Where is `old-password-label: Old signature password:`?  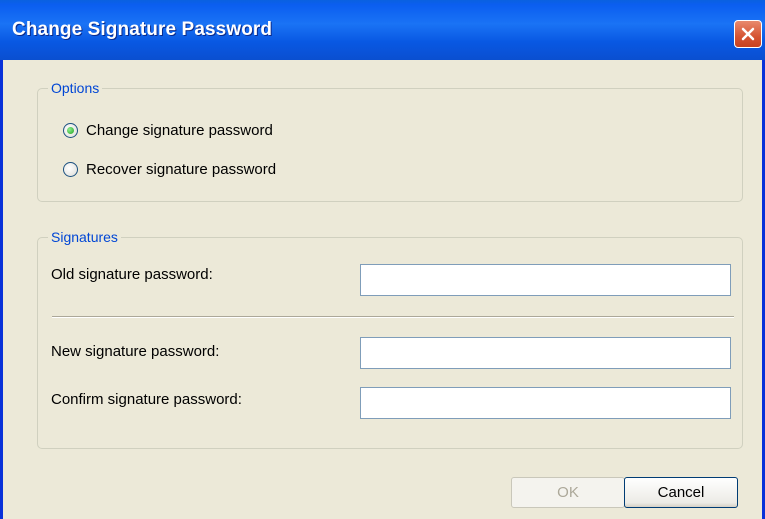 old-password-label: Old signature password: is located at coordinates (132, 274).